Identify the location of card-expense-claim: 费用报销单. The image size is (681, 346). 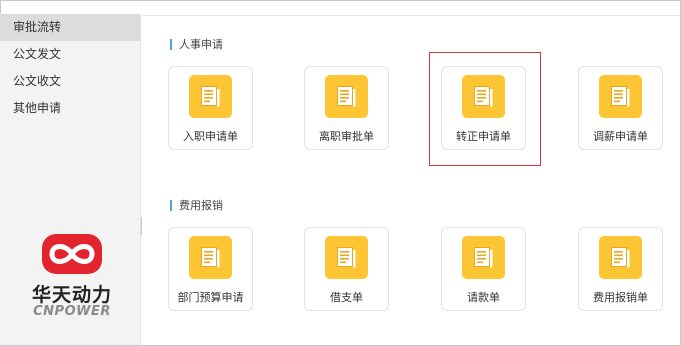
(620, 269).